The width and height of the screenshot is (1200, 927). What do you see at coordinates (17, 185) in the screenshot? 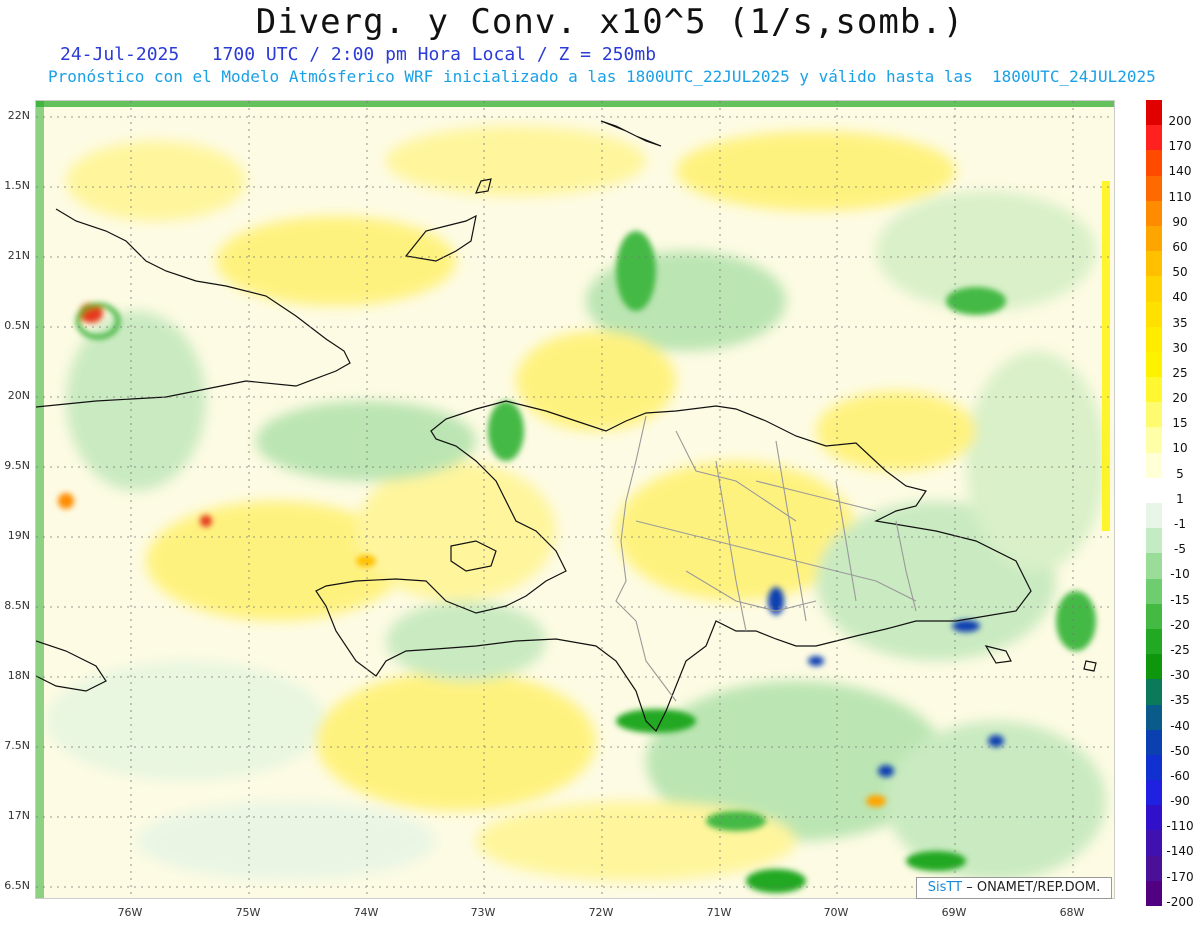
I see `lat-label: 1.5N` at bounding box center [17, 185].